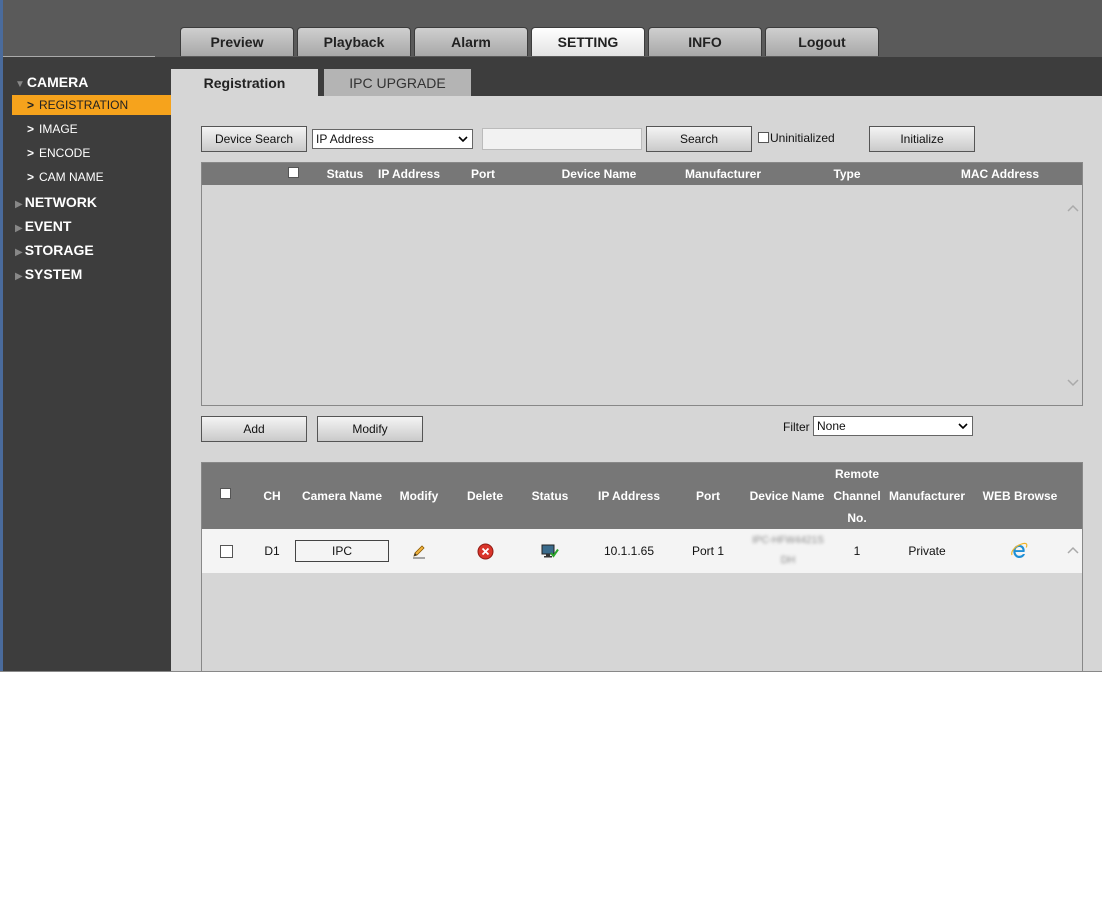 The width and height of the screenshot is (1102, 900). I want to click on monitor-online-icon, so click(550, 551).